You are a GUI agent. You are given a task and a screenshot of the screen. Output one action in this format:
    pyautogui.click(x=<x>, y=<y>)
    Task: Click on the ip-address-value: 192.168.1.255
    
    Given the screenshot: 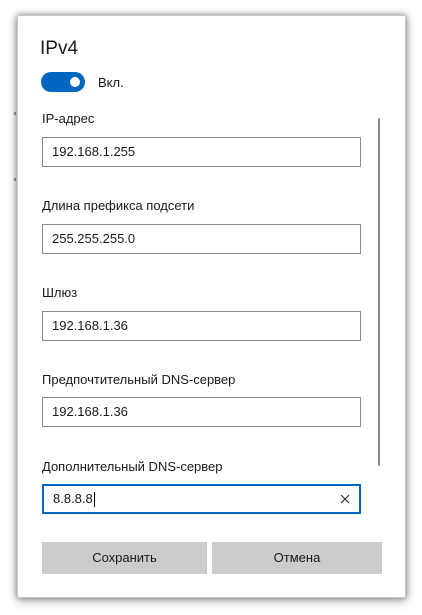 What is the action you would take?
    pyautogui.click(x=94, y=151)
    